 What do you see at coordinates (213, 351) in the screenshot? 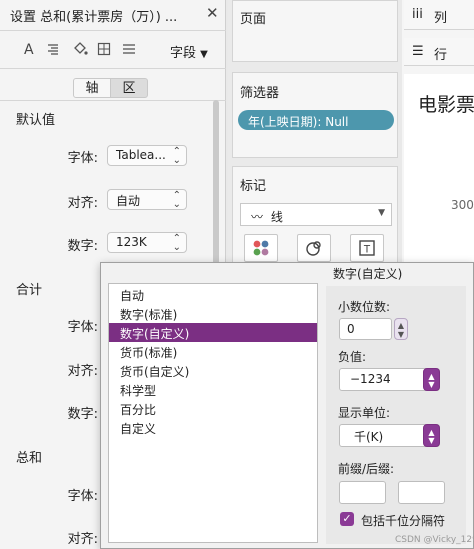
I see `format-option-currency-standard: 货币(标准)` at bounding box center [213, 351].